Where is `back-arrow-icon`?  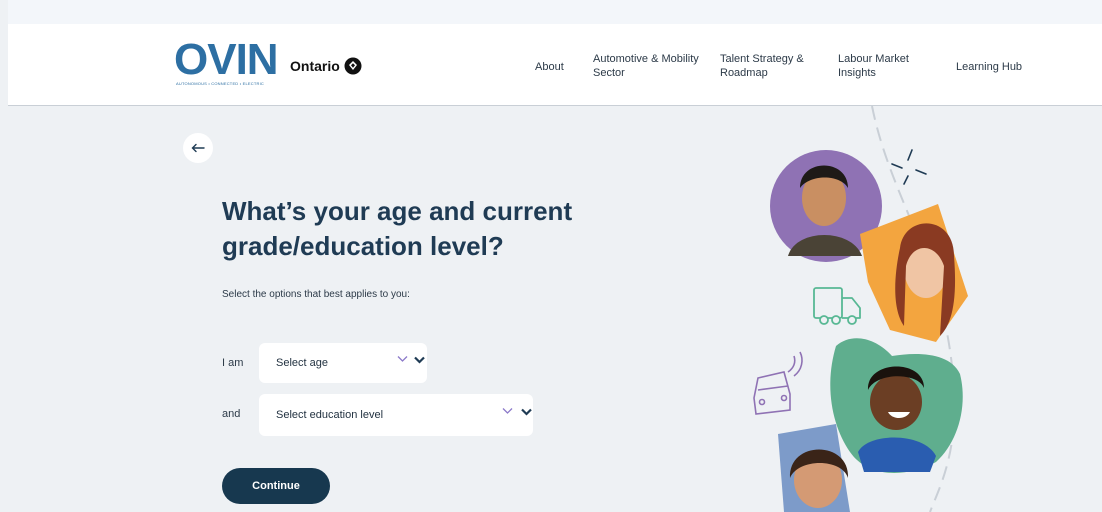
back-arrow-icon is located at coordinates (198, 148).